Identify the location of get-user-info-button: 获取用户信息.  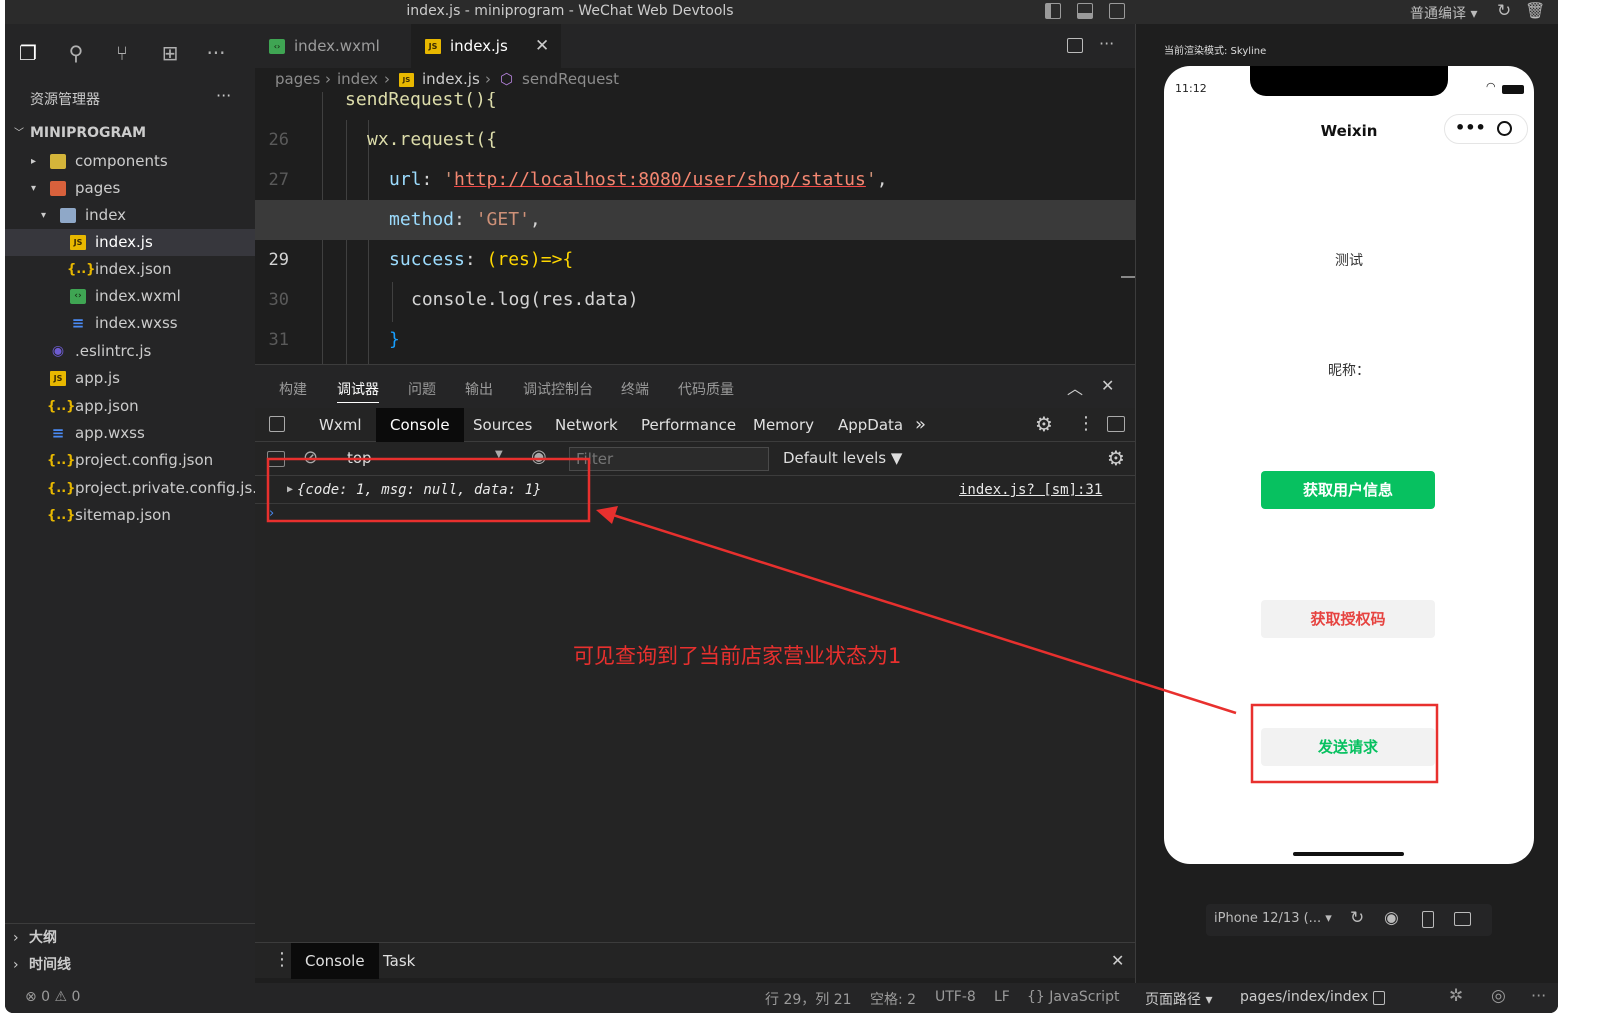
(1348, 490).